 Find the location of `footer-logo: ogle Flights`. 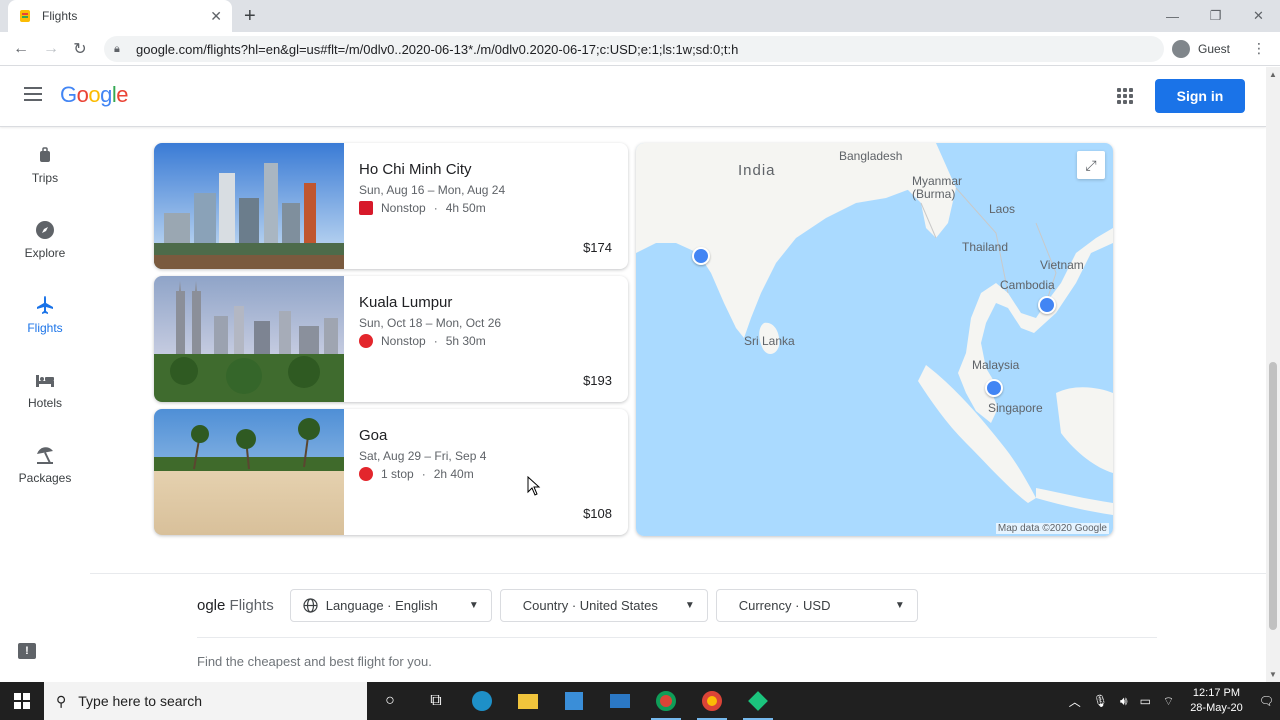

footer-logo: ogle Flights is located at coordinates (235, 605).